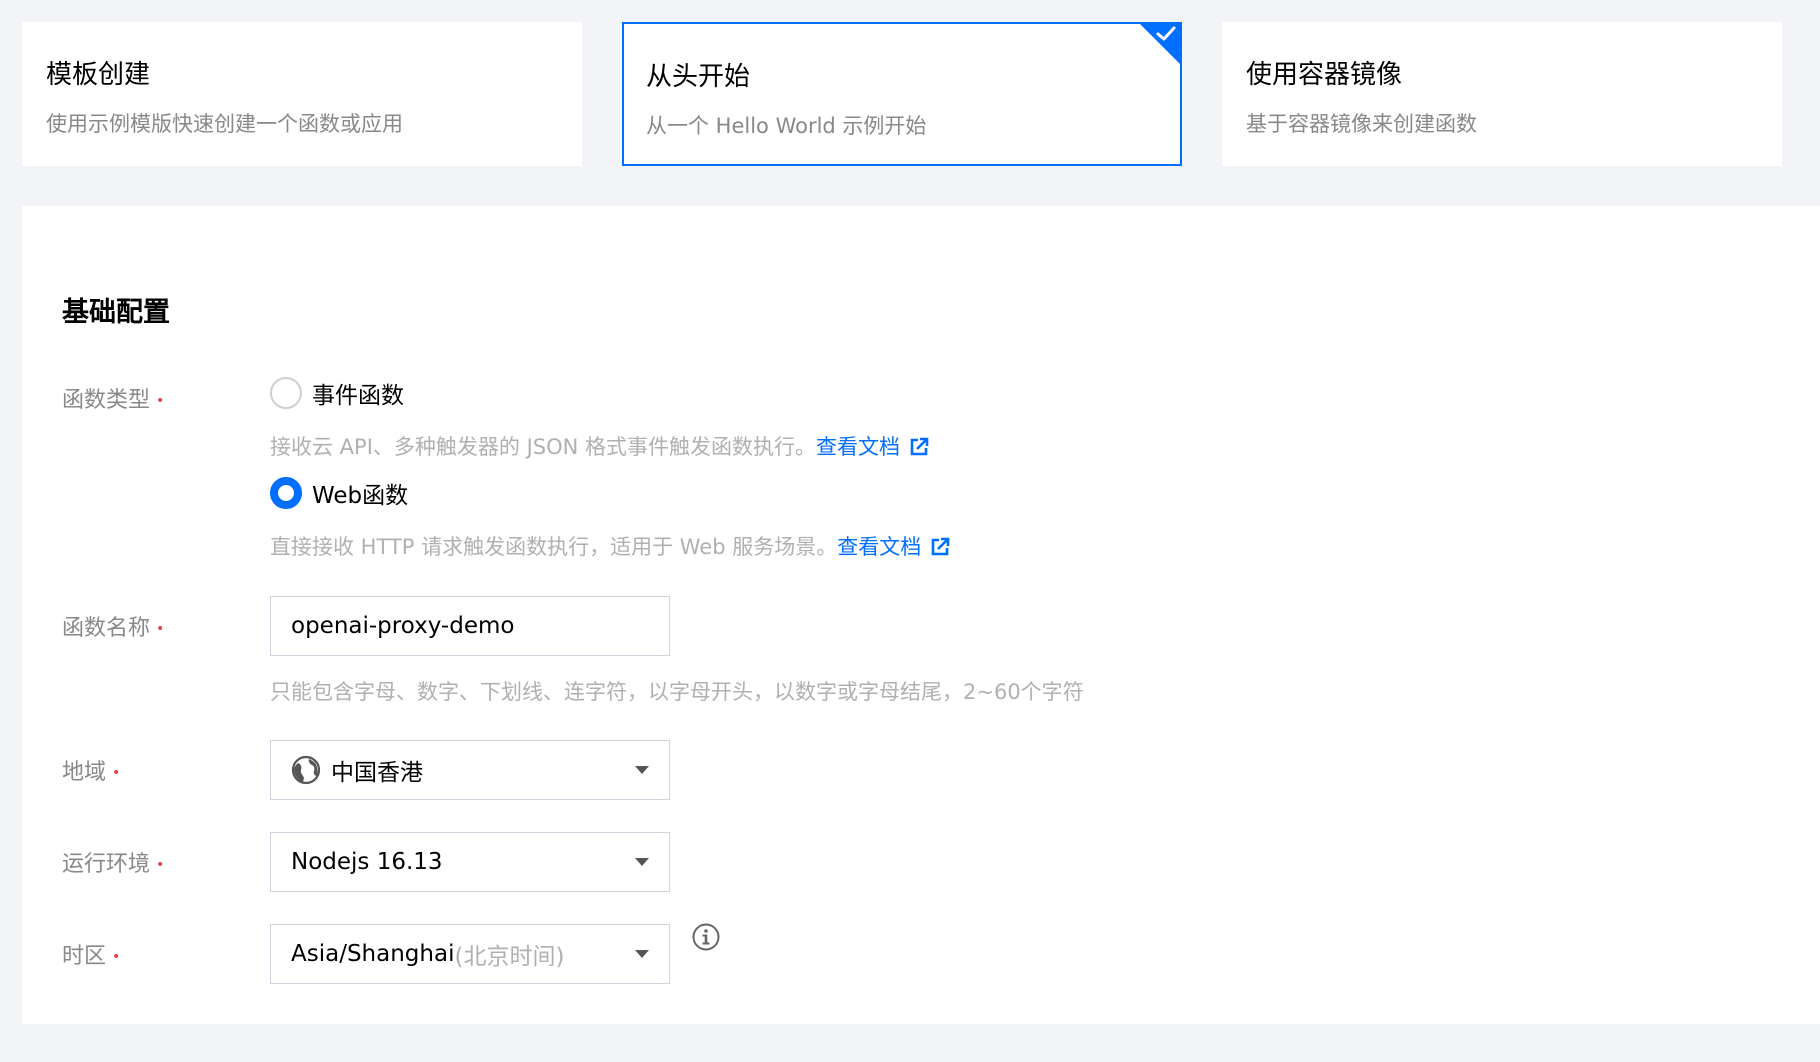 This screenshot has height=1062, width=1820. Describe the element at coordinates (306, 770) in the screenshot. I see `globe-icon` at that location.